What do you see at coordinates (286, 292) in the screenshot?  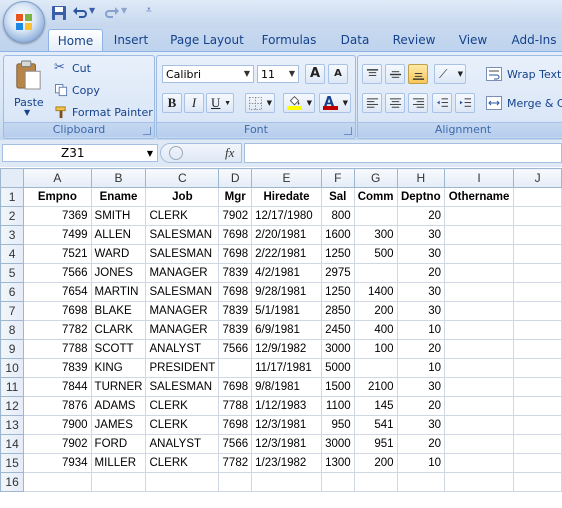 I see `cell: 9/28/1981` at bounding box center [286, 292].